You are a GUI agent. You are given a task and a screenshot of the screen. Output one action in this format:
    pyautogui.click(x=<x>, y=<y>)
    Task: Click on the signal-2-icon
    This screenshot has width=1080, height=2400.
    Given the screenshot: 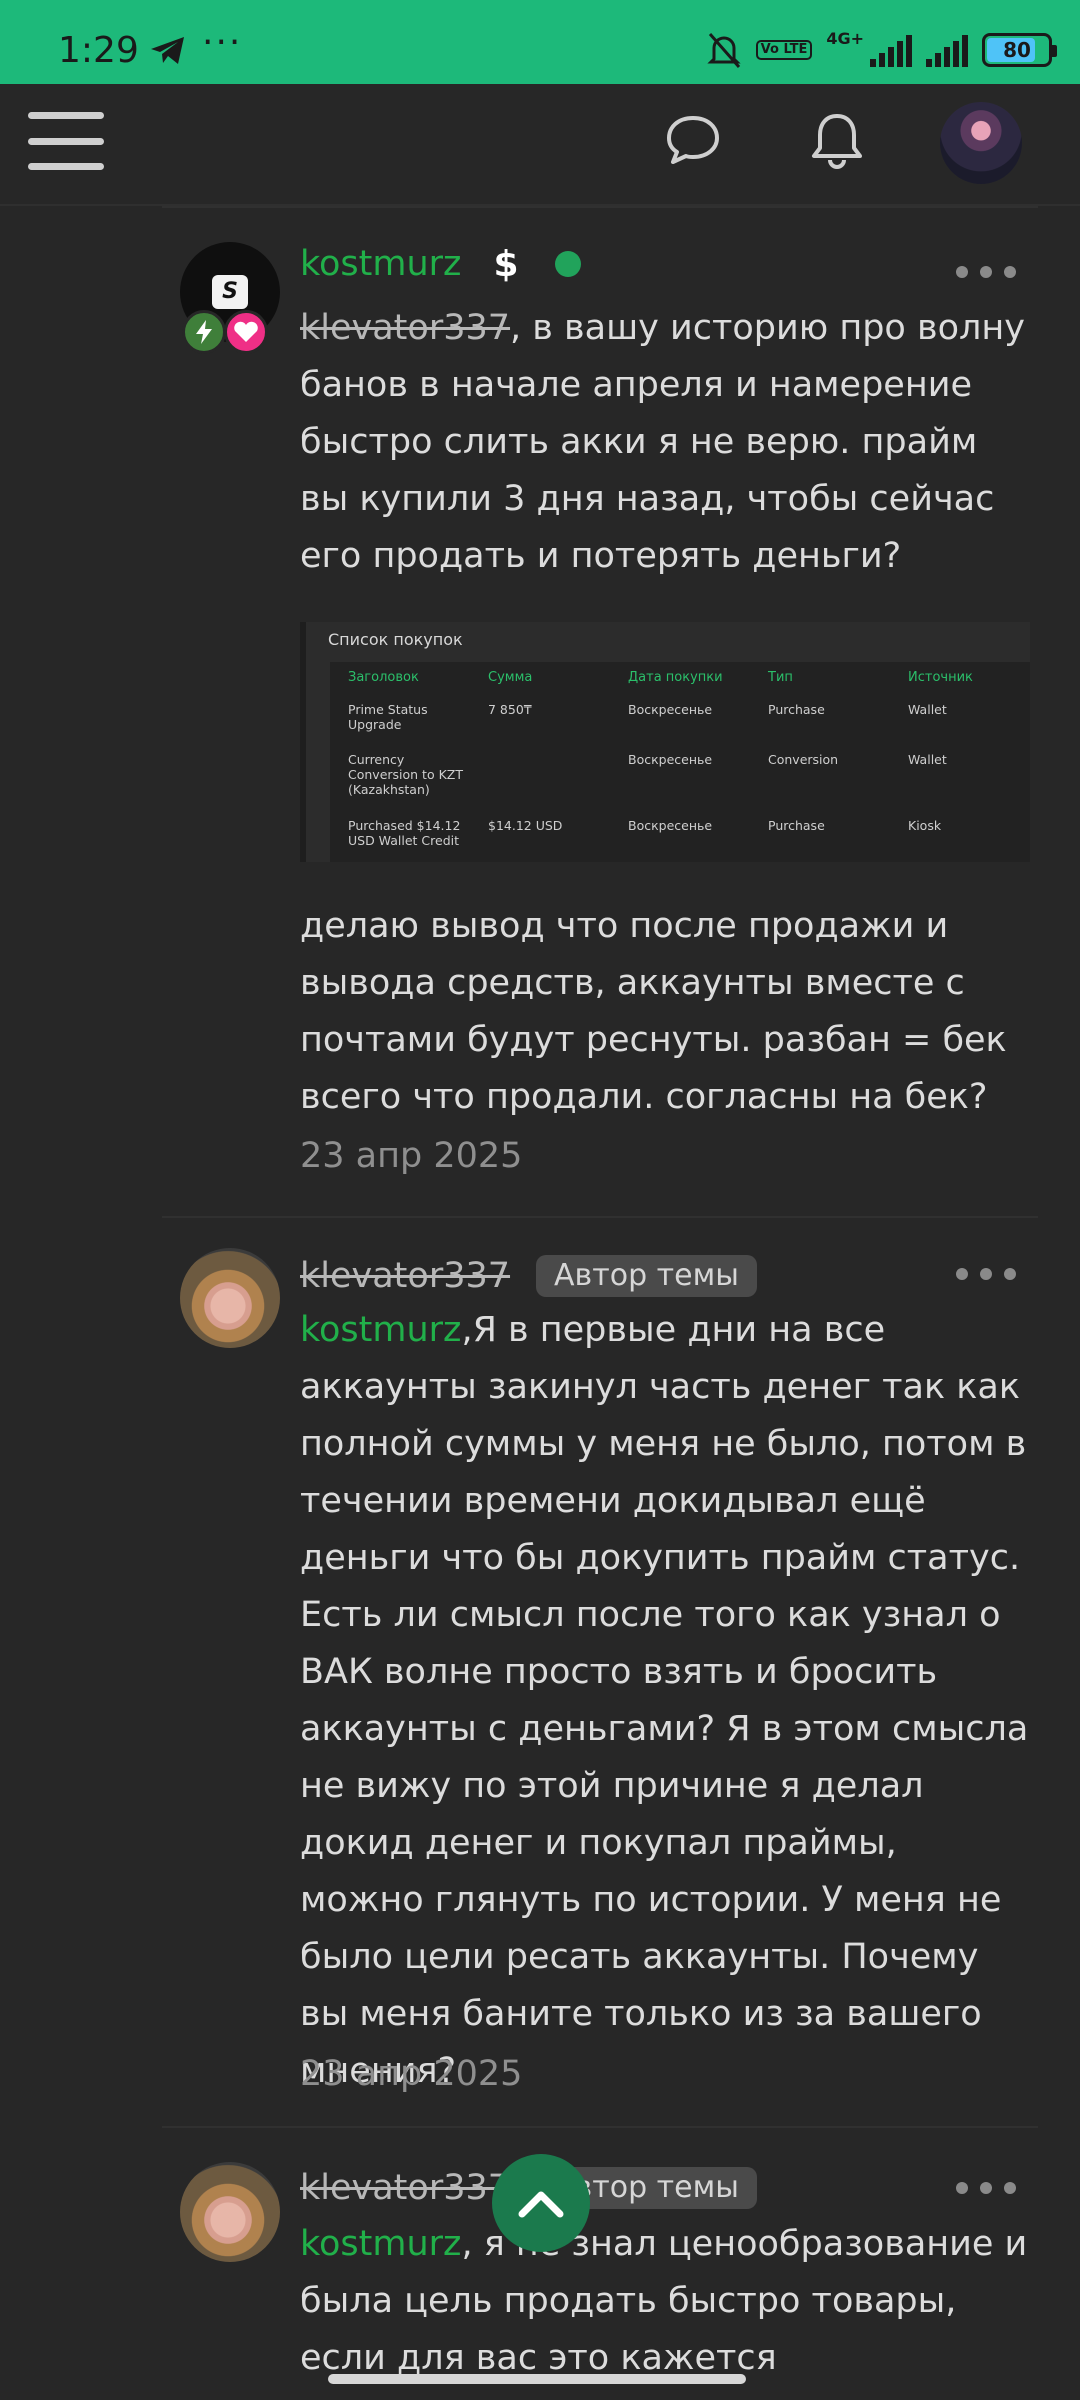 What is the action you would take?
    pyautogui.click(x=947, y=50)
    